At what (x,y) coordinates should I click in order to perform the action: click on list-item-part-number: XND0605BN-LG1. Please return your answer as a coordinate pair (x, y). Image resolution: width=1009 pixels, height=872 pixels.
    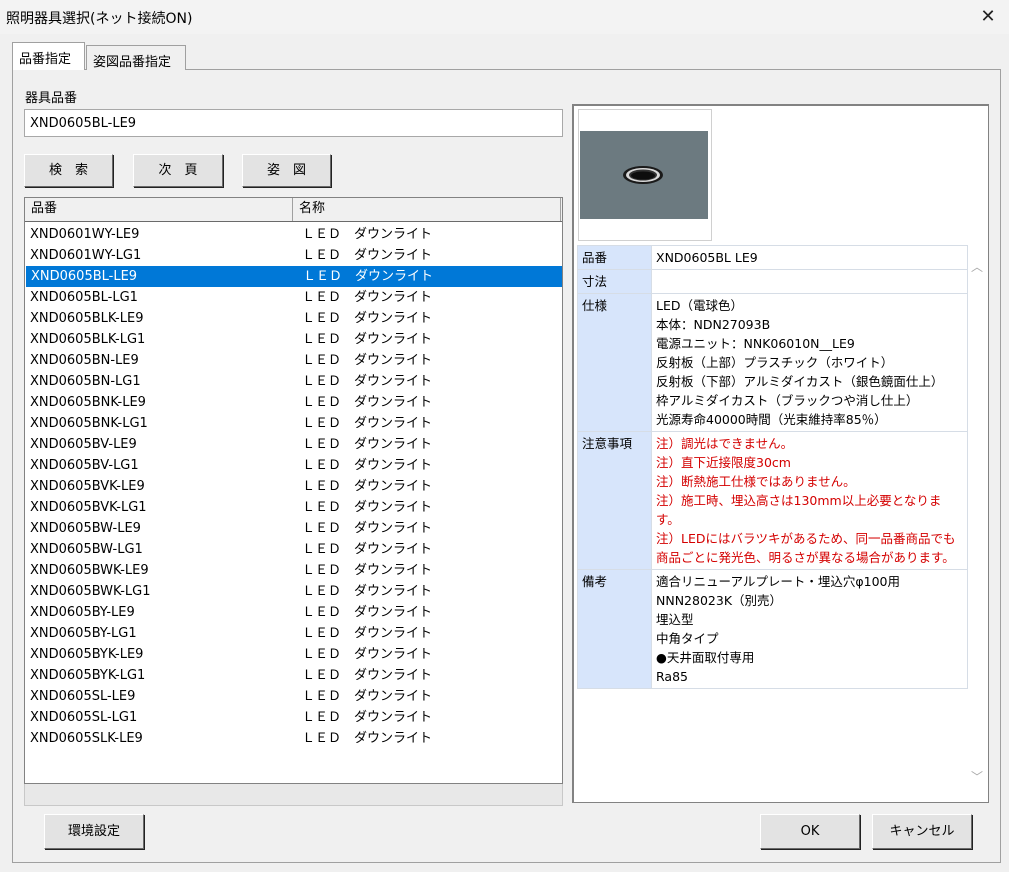
    Looking at the image, I should click on (85, 381).